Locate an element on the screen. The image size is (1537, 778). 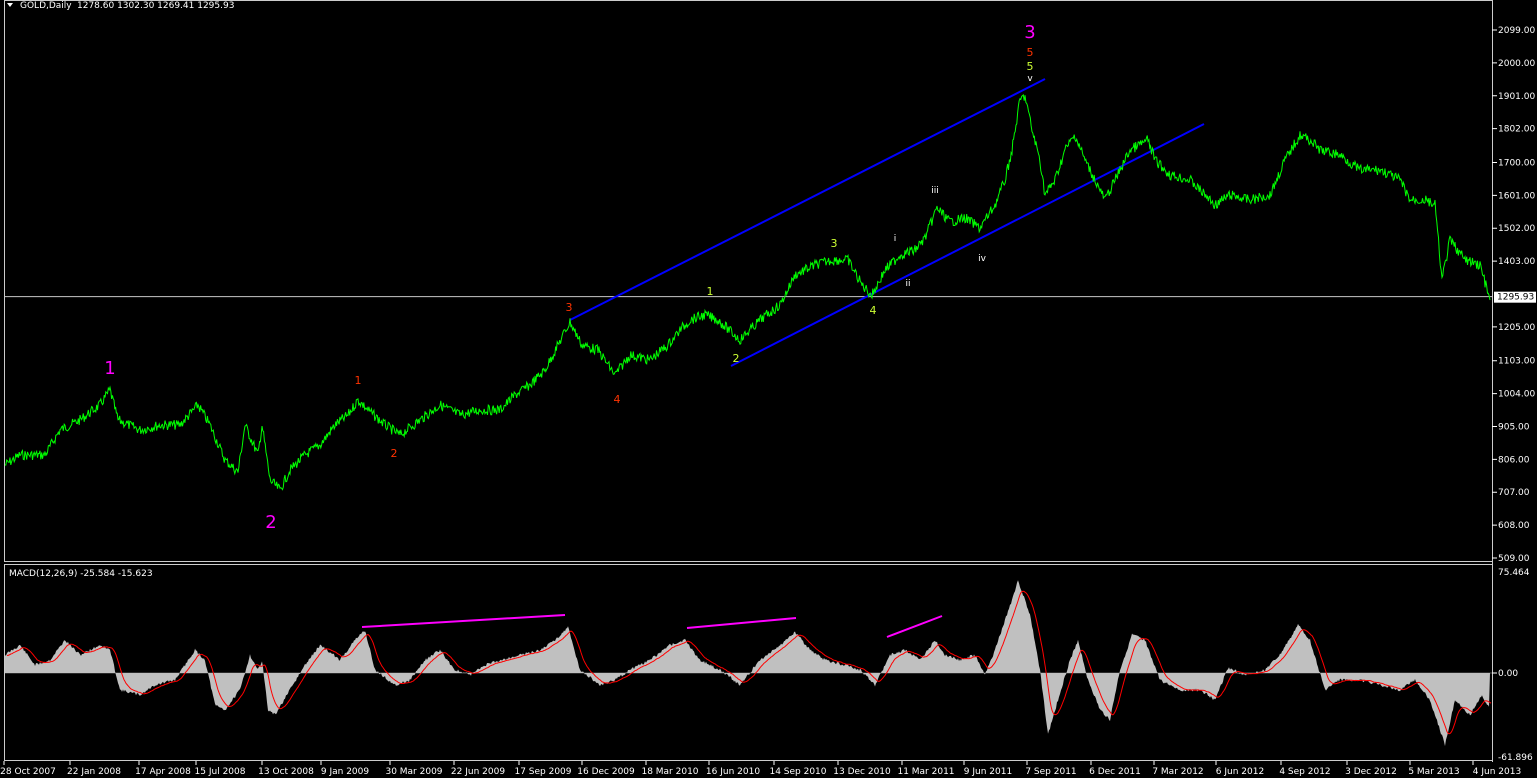
wave-label-primary: 4 is located at coordinates (617, 399).